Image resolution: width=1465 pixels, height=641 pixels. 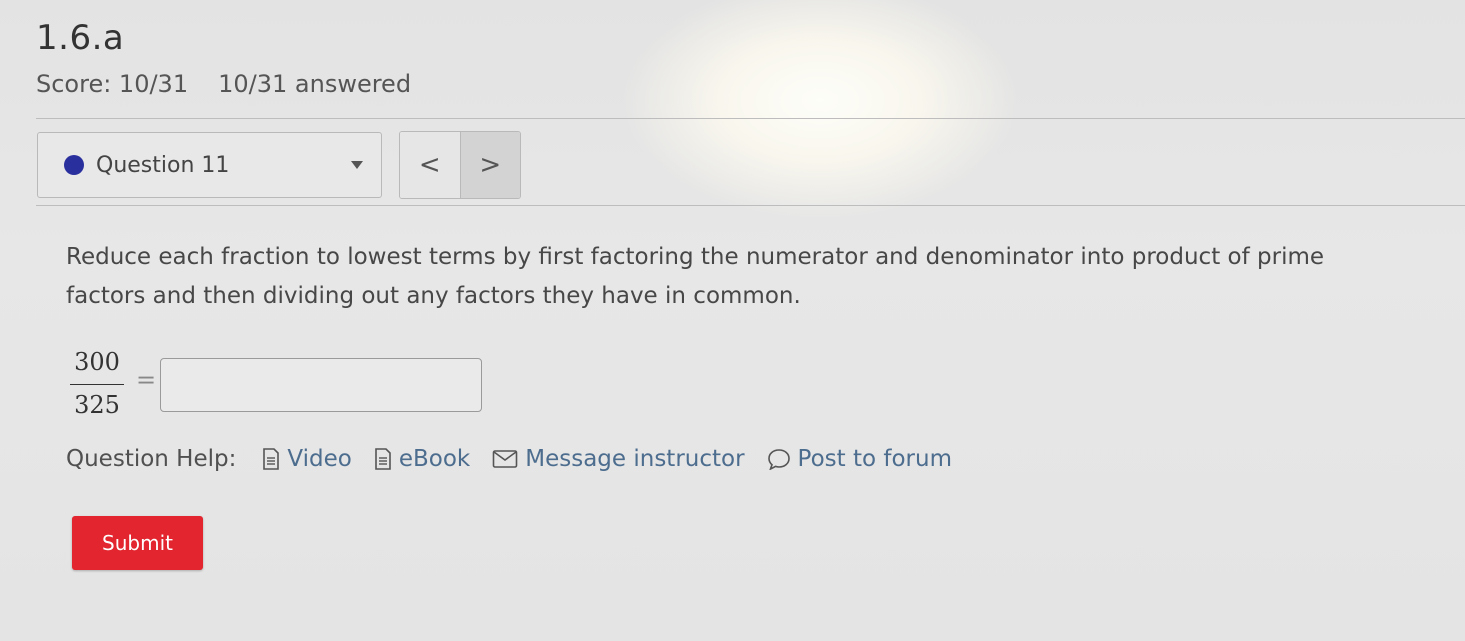 I want to click on message-instructor-link: Message instructor, so click(x=618, y=459).